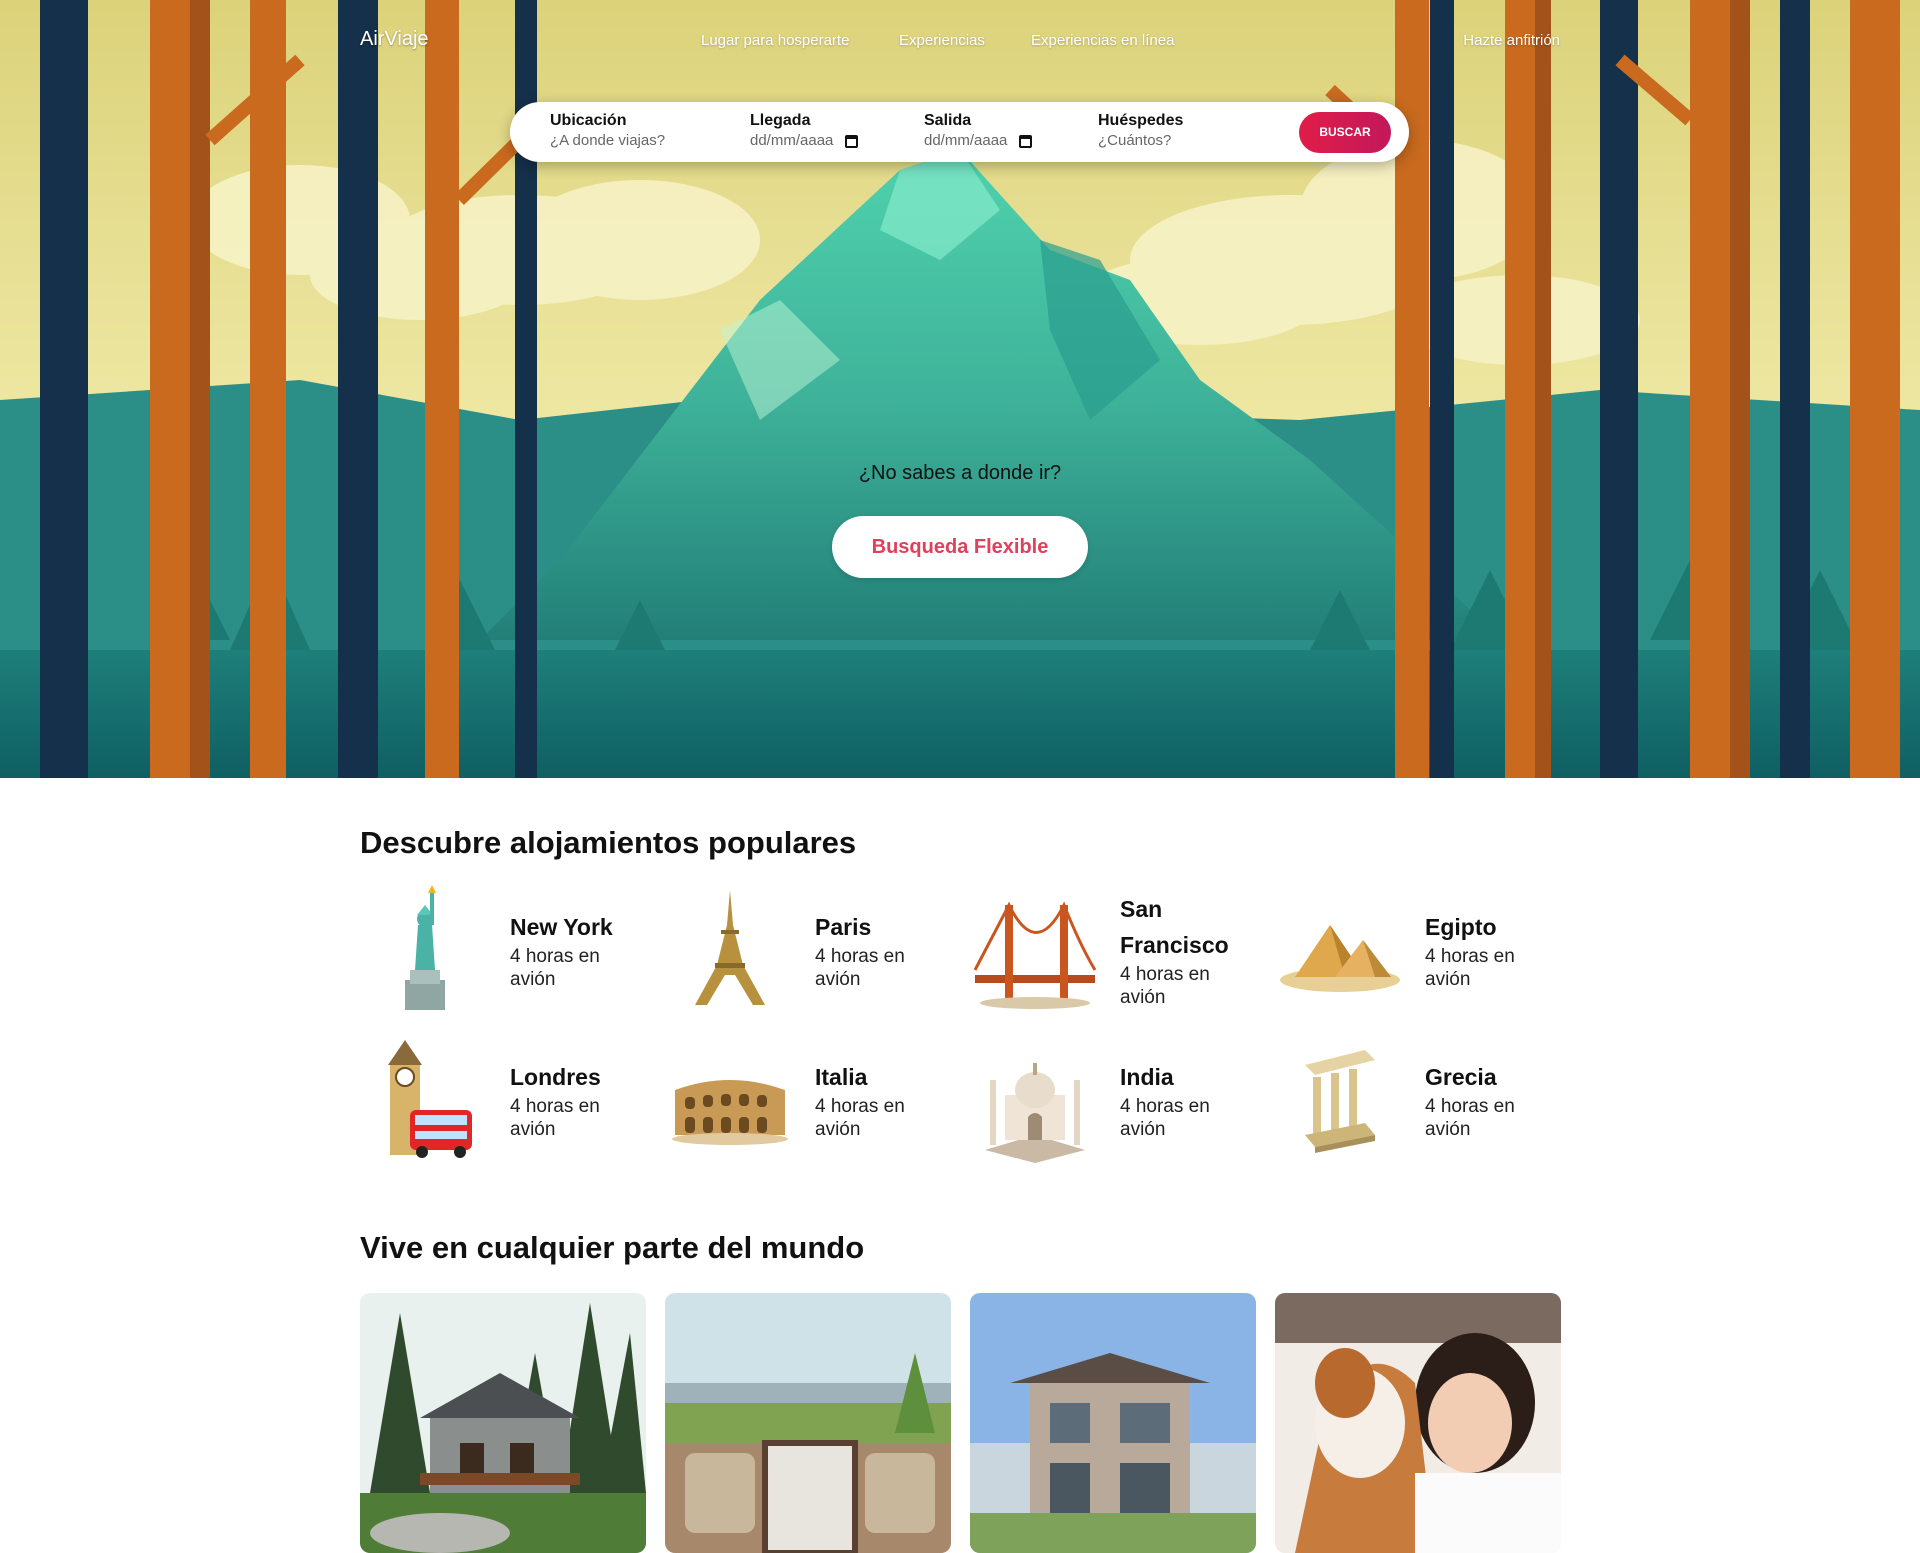 The width and height of the screenshot is (1920, 1553). What do you see at coordinates (425, 947) in the screenshot?
I see `statue-of-liberty-icon` at bounding box center [425, 947].